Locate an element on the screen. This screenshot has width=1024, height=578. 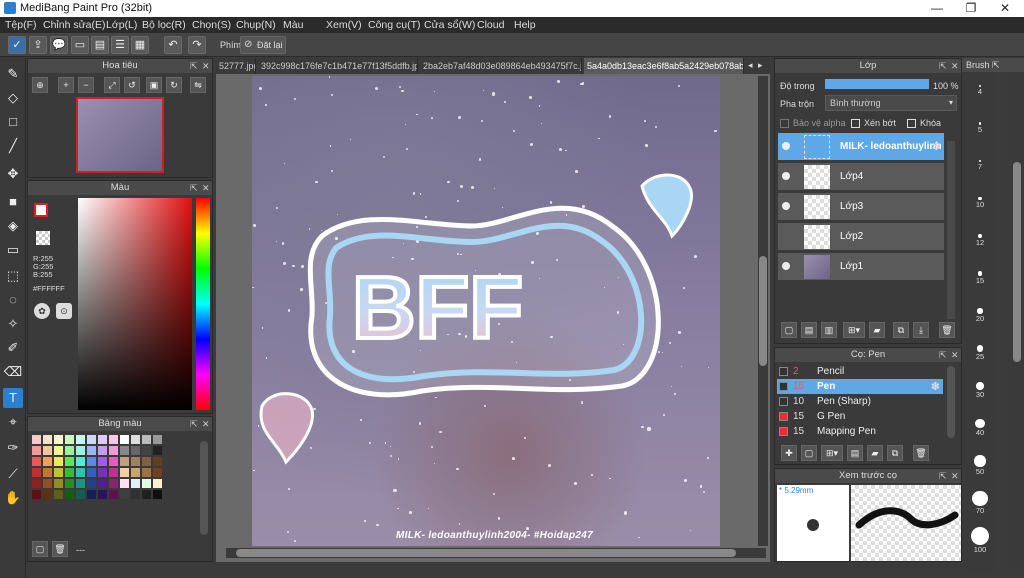
fill-rect-tool-icon: ■ is located at coordinates (13, 202).